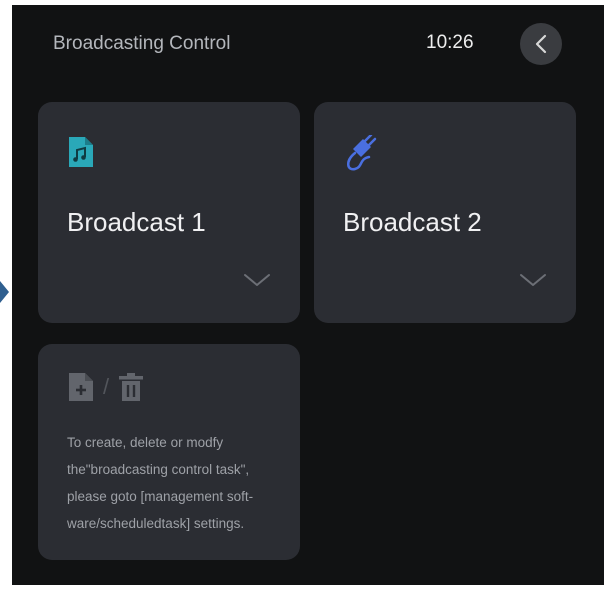  What do you see at coordinates (156, 523) in the screenshot?
I see `instruction-line: ware/scheduledtask] settings.` at bounding box center [156, 523].